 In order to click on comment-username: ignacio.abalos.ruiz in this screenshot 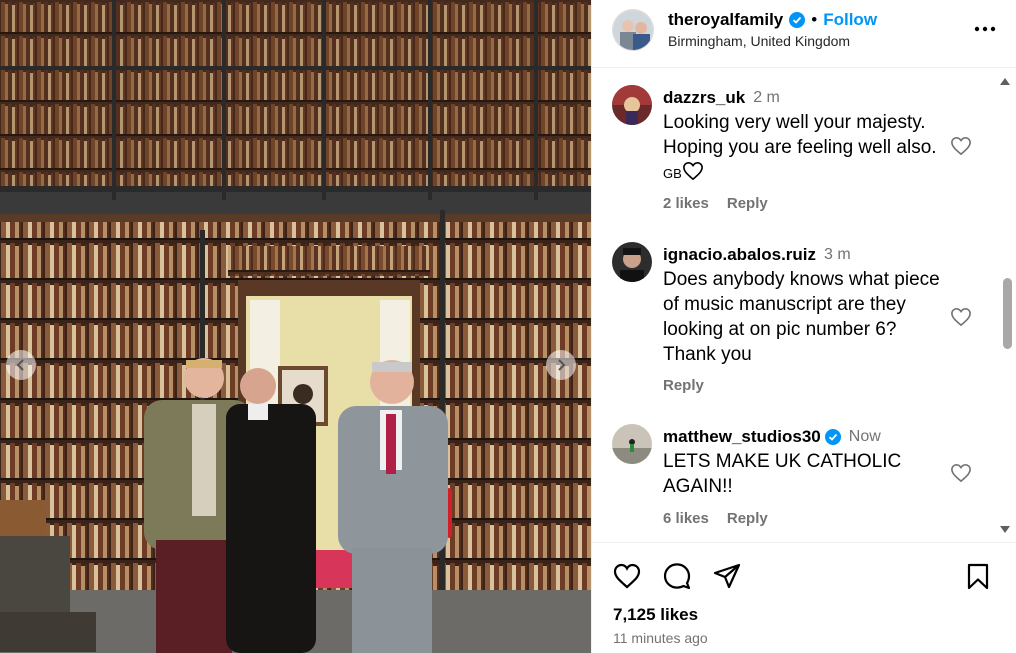, I will do `click(739, 255)`.